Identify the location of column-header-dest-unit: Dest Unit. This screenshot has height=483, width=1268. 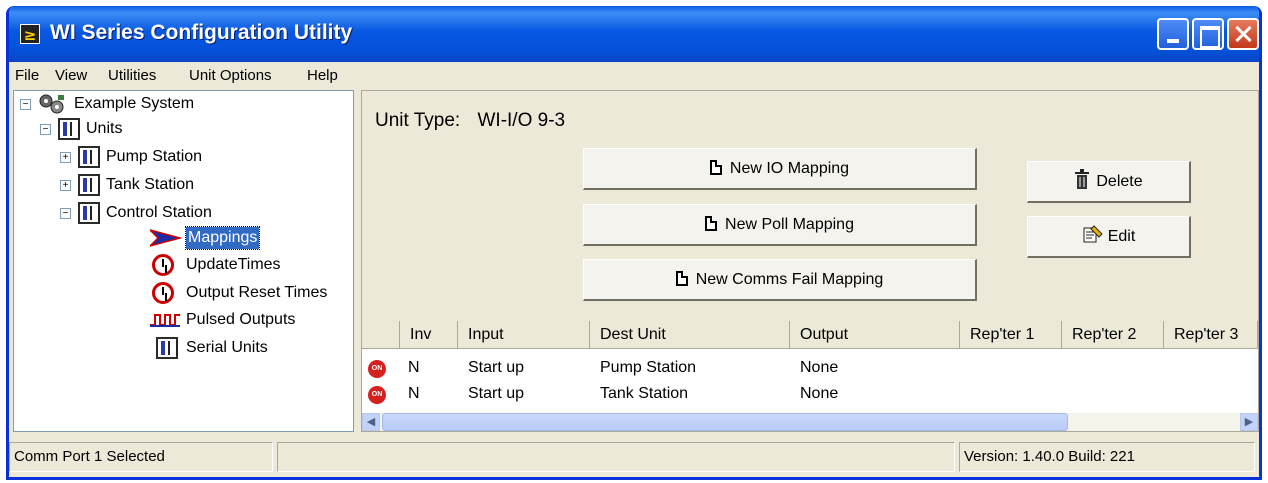
(690, 335).